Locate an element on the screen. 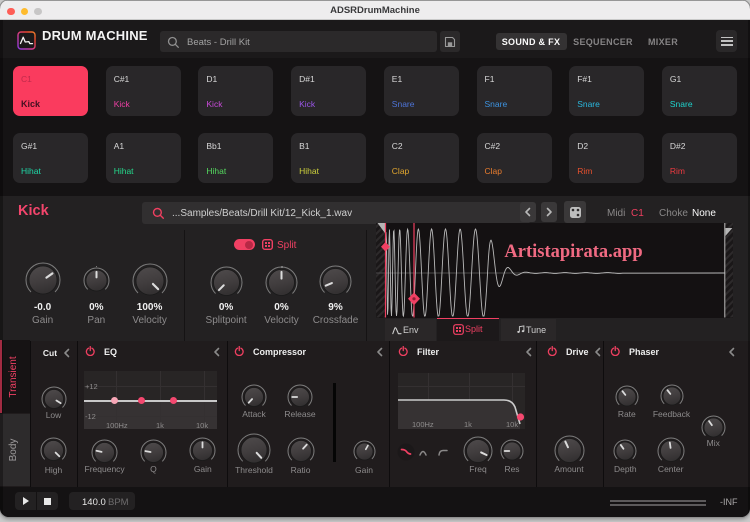 The image size is (750, 522). svg-text: Artistapirata.app is located at coordinates (573, 252).